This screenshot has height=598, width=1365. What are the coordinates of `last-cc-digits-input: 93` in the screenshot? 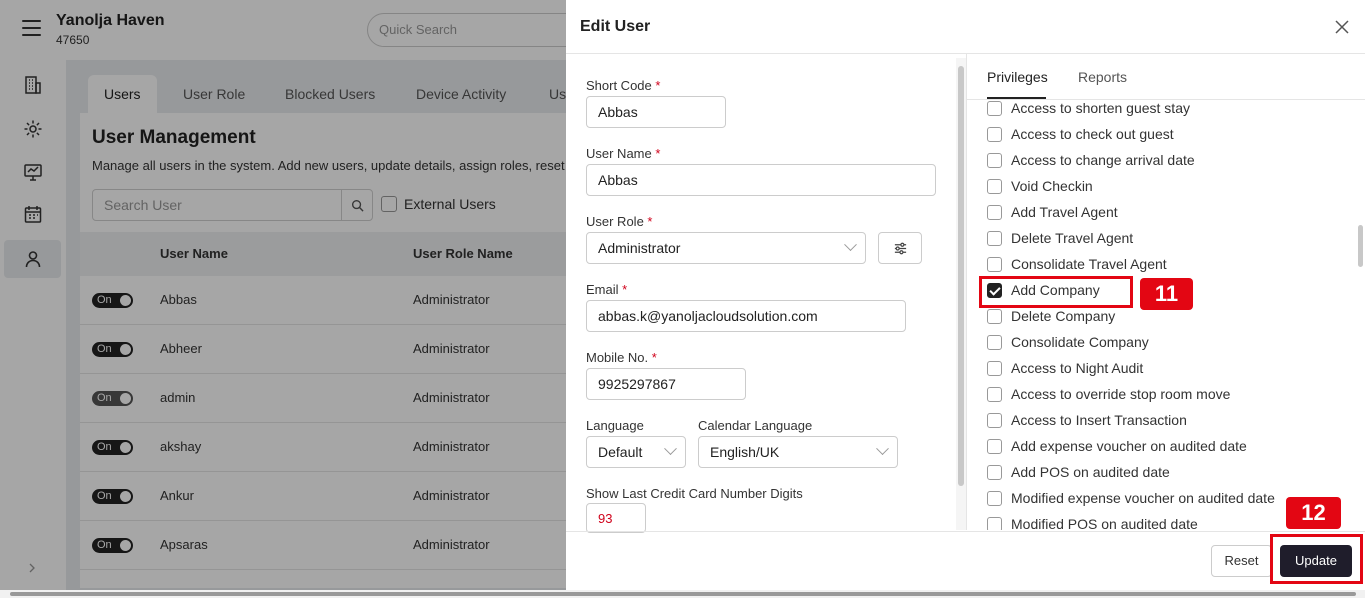 It's located at (616, 518).